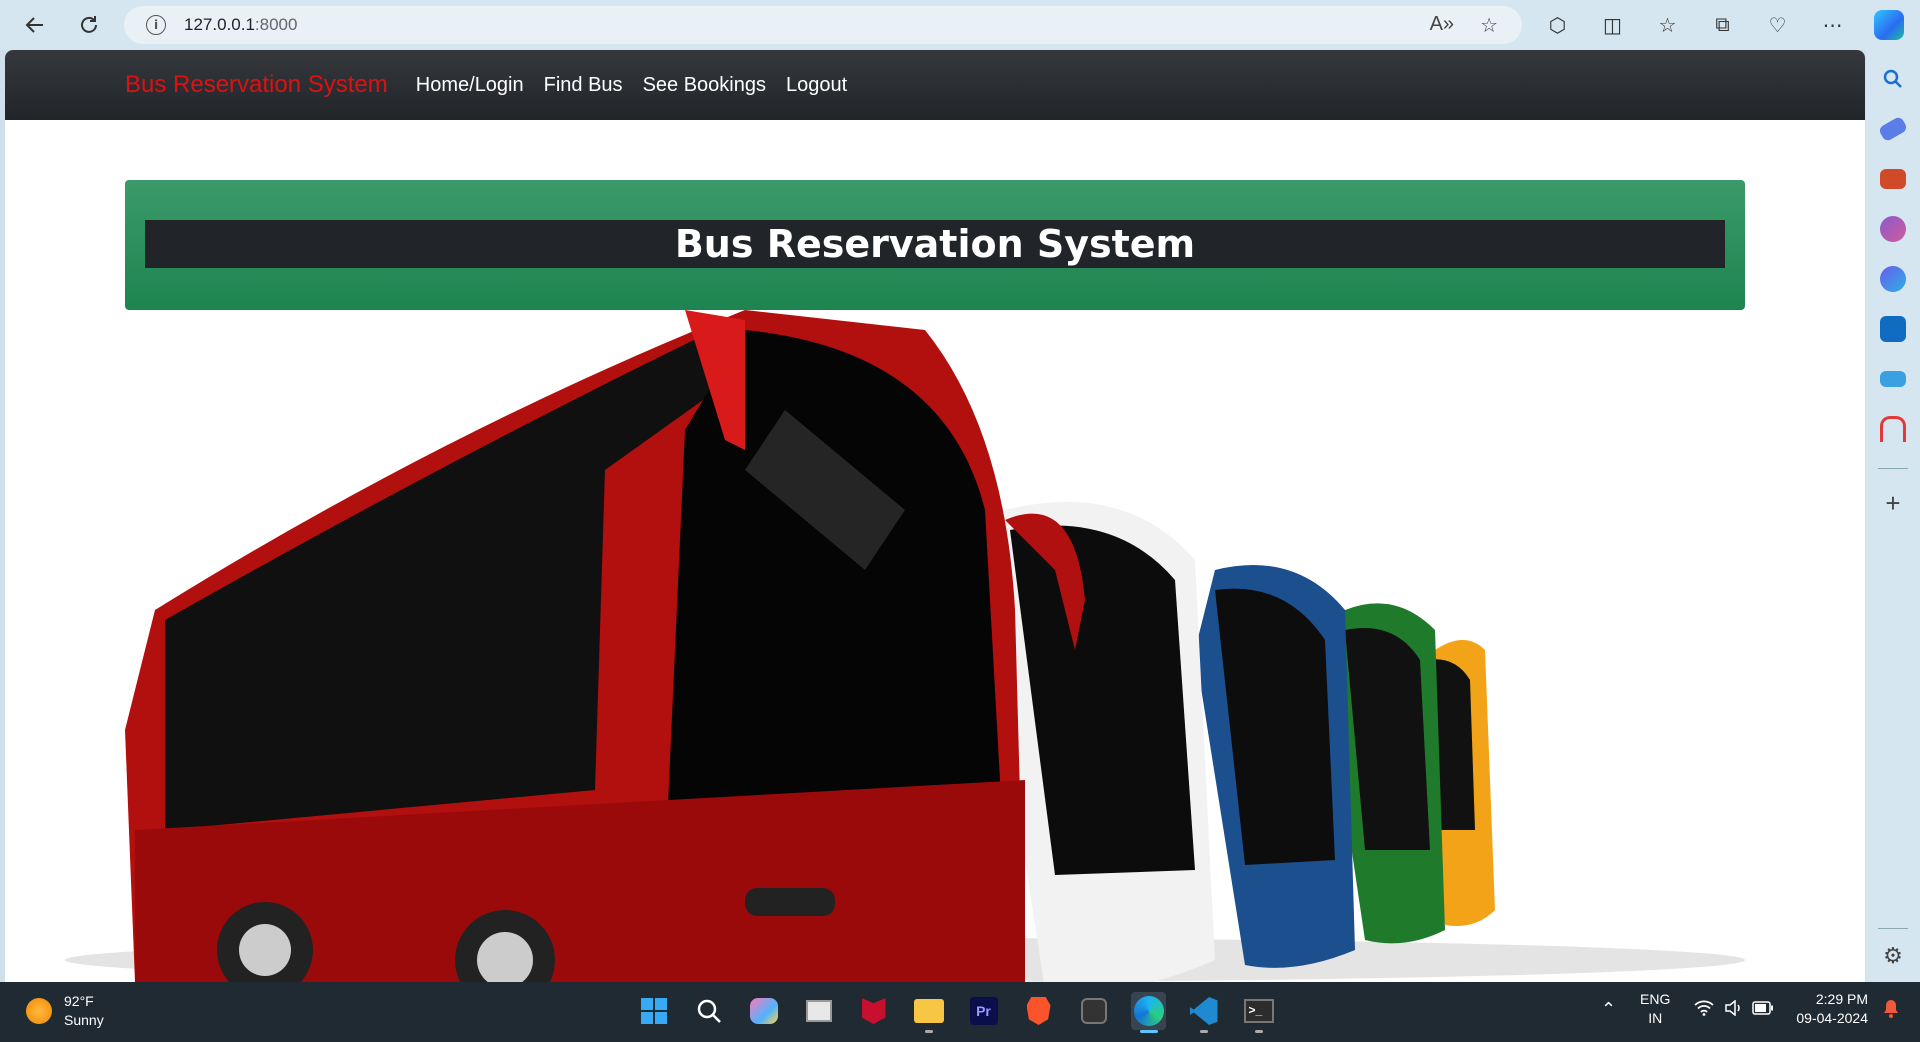 Image resolution: width=1920 pixels, height=1042 pixels. What do you see at coordinates (1832, 1009) in the screenshot?
I see `system-clock: 2:29 PM 09-04-2024` at bounding box center [1832, 1009].